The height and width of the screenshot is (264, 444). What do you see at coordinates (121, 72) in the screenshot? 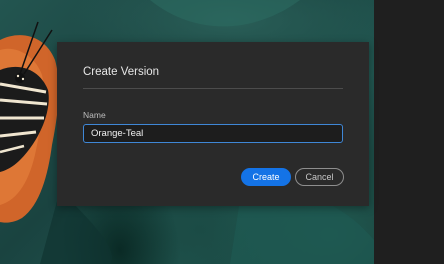
I see `dialog-title: Create Version` at bounding box center [121, 72].